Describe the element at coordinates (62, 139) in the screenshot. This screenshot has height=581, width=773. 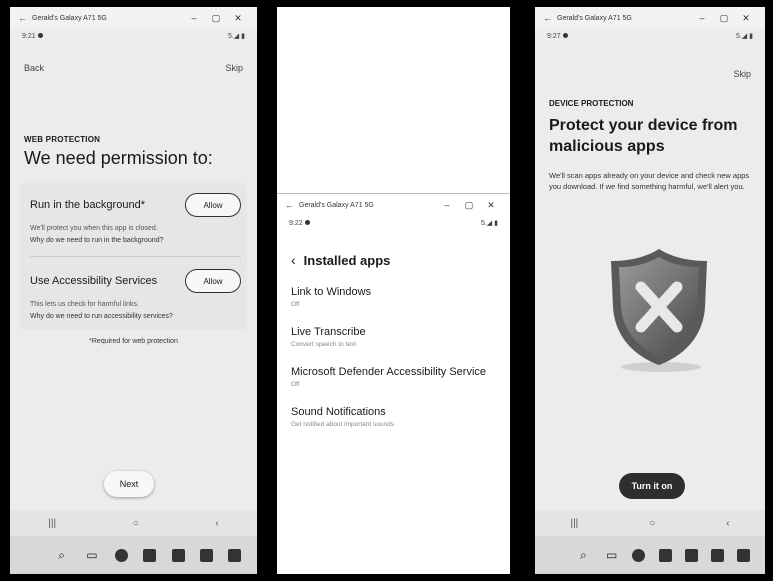
I see `section-label: WEB PROTECTION` at that location.